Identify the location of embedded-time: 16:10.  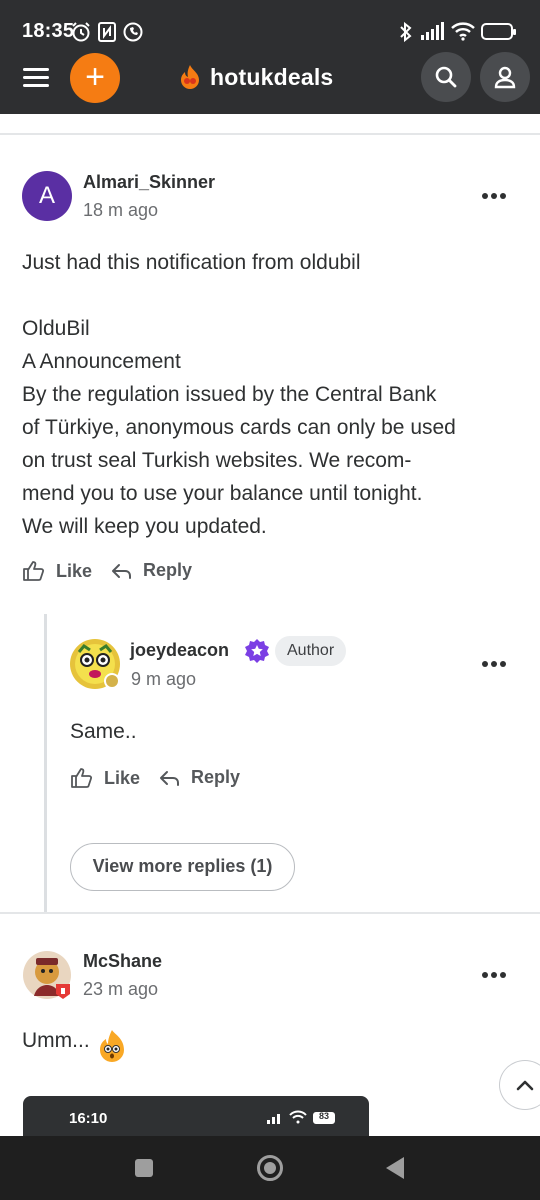
(88, 1118).